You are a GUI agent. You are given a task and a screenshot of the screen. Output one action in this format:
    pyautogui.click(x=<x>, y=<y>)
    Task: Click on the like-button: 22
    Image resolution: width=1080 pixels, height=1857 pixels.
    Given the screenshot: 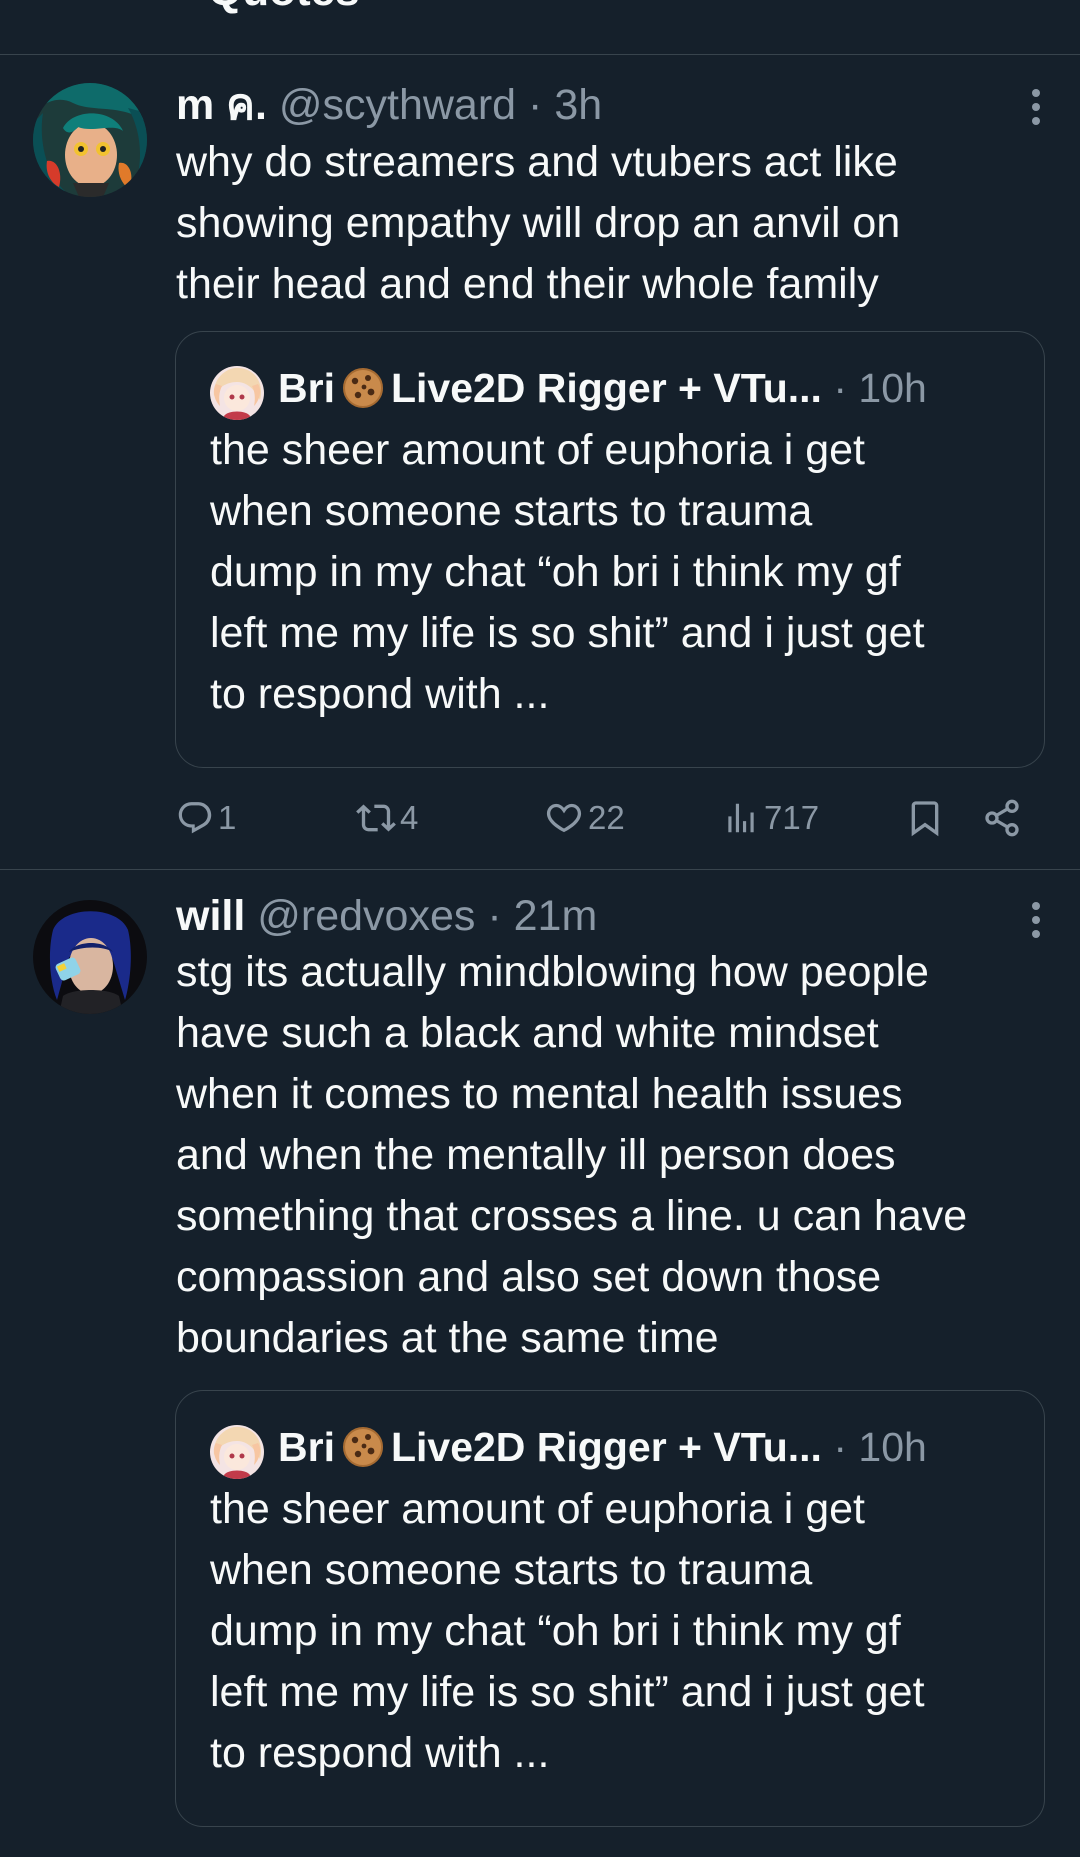 What is the action you would take?
    pyautogui.click(x=584, y=818)
    